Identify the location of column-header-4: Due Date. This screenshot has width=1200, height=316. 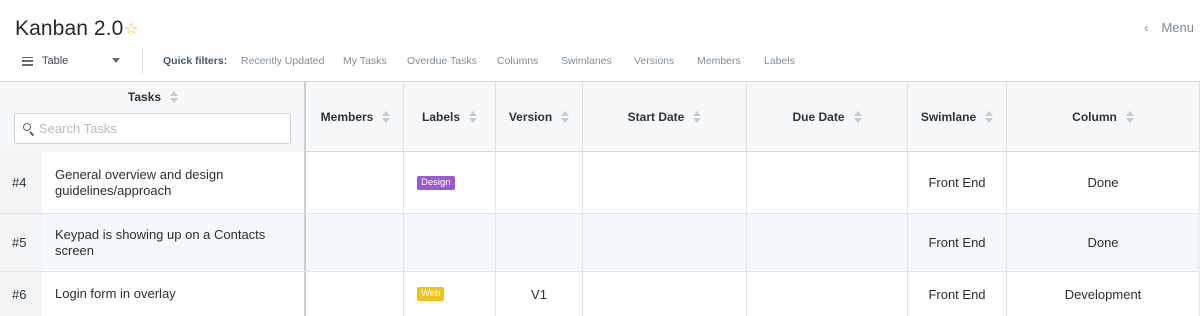
(827, 117).